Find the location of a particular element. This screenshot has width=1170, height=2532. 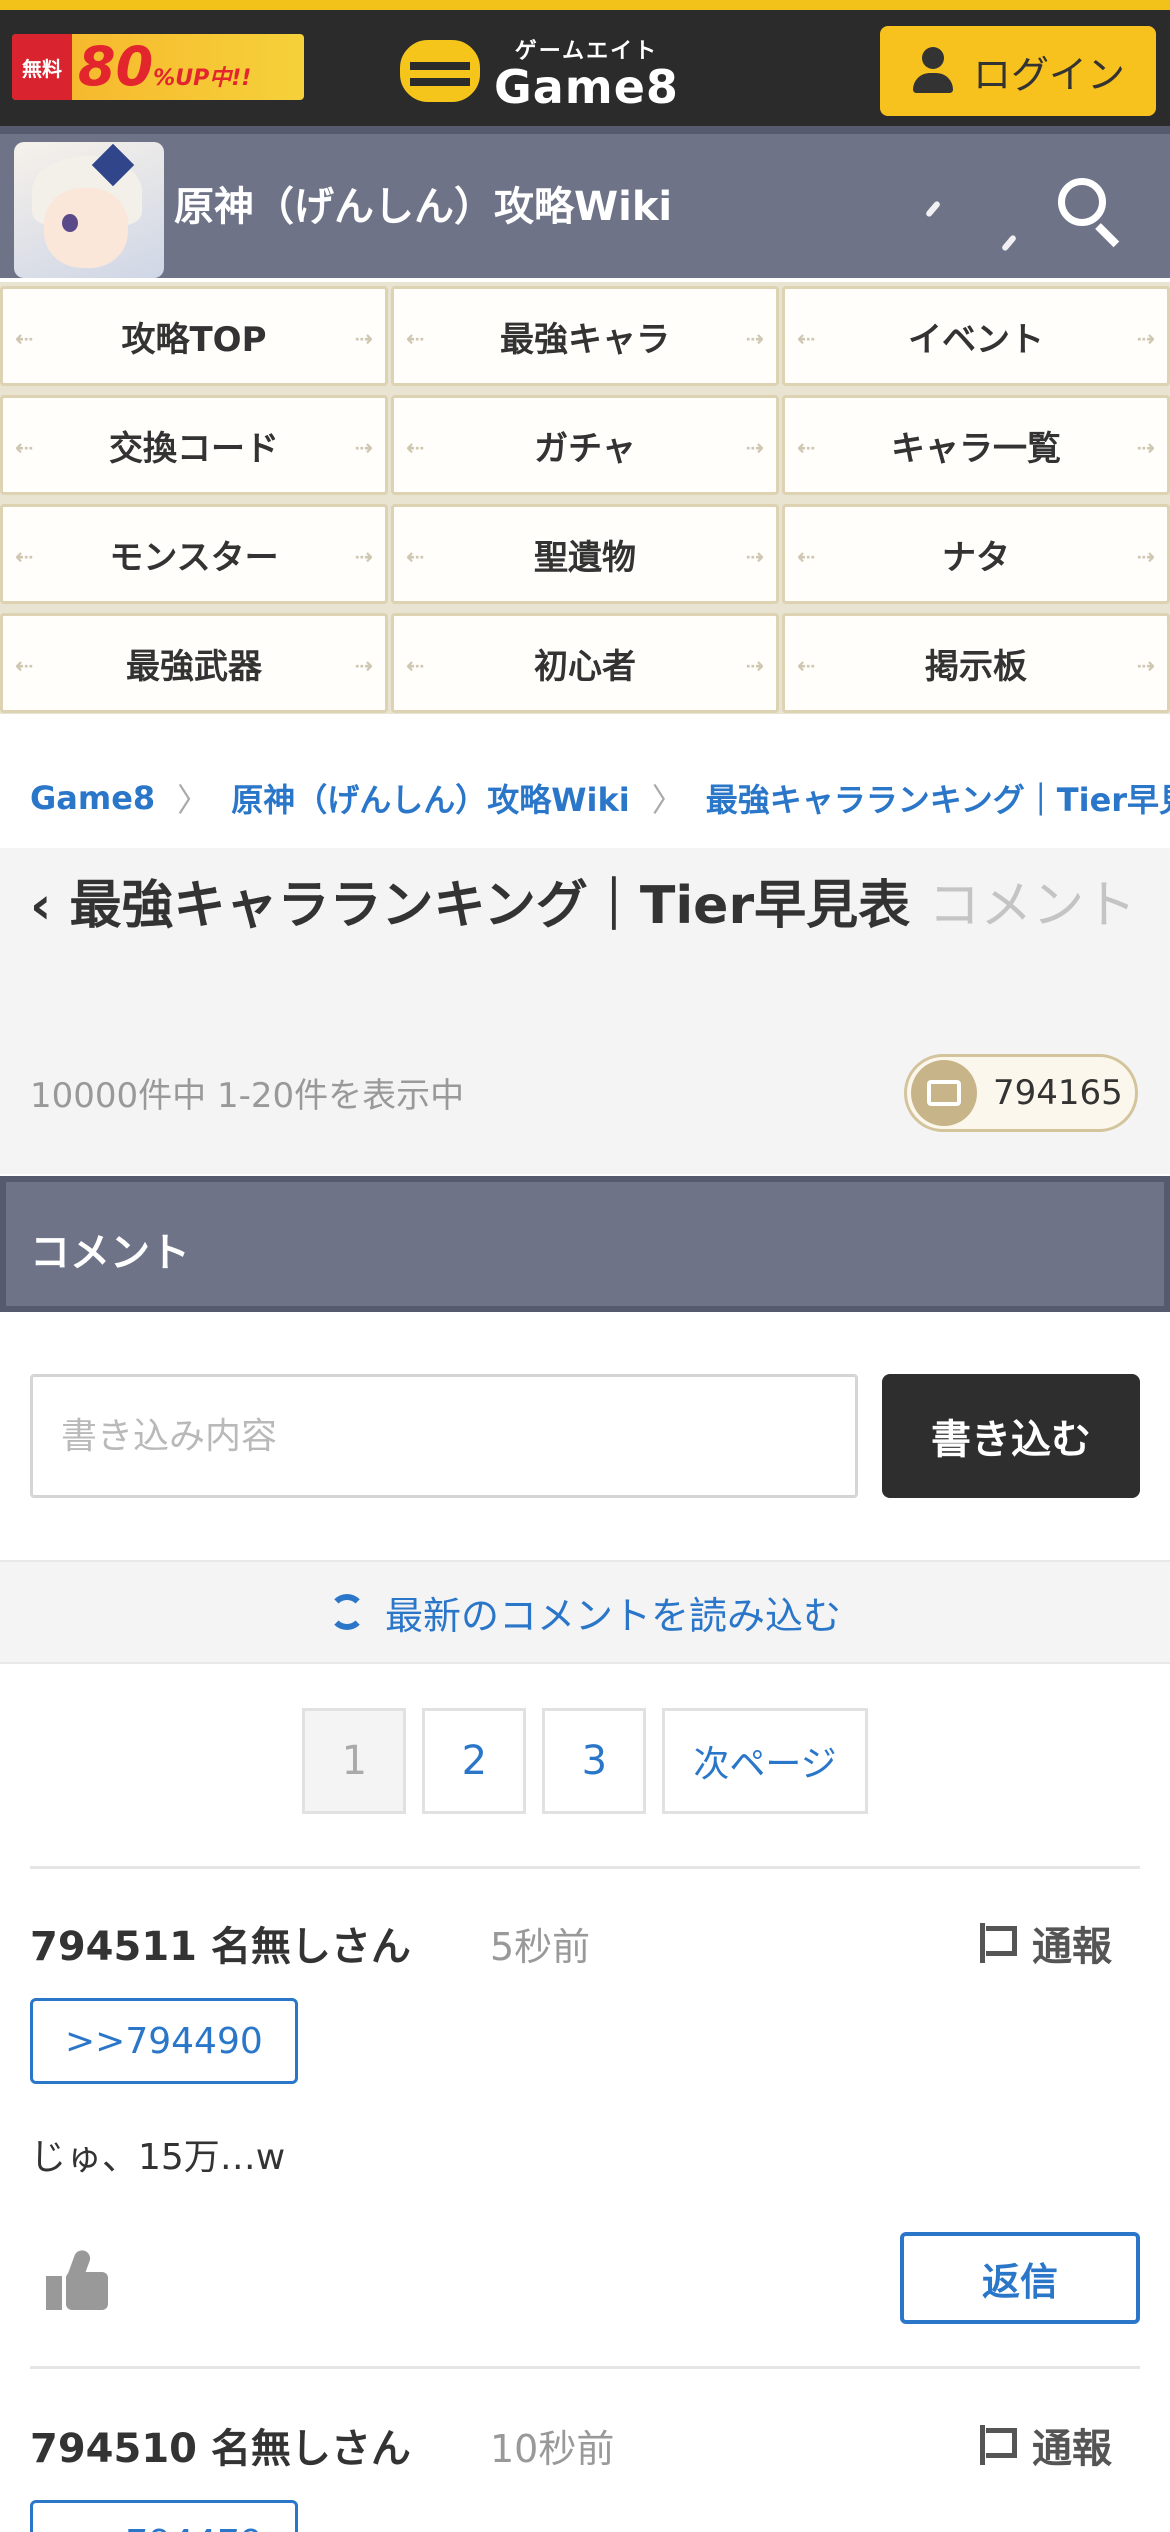

nav-item: ⇠ 初心者 ⇢ is located at coordinates (585, 663).